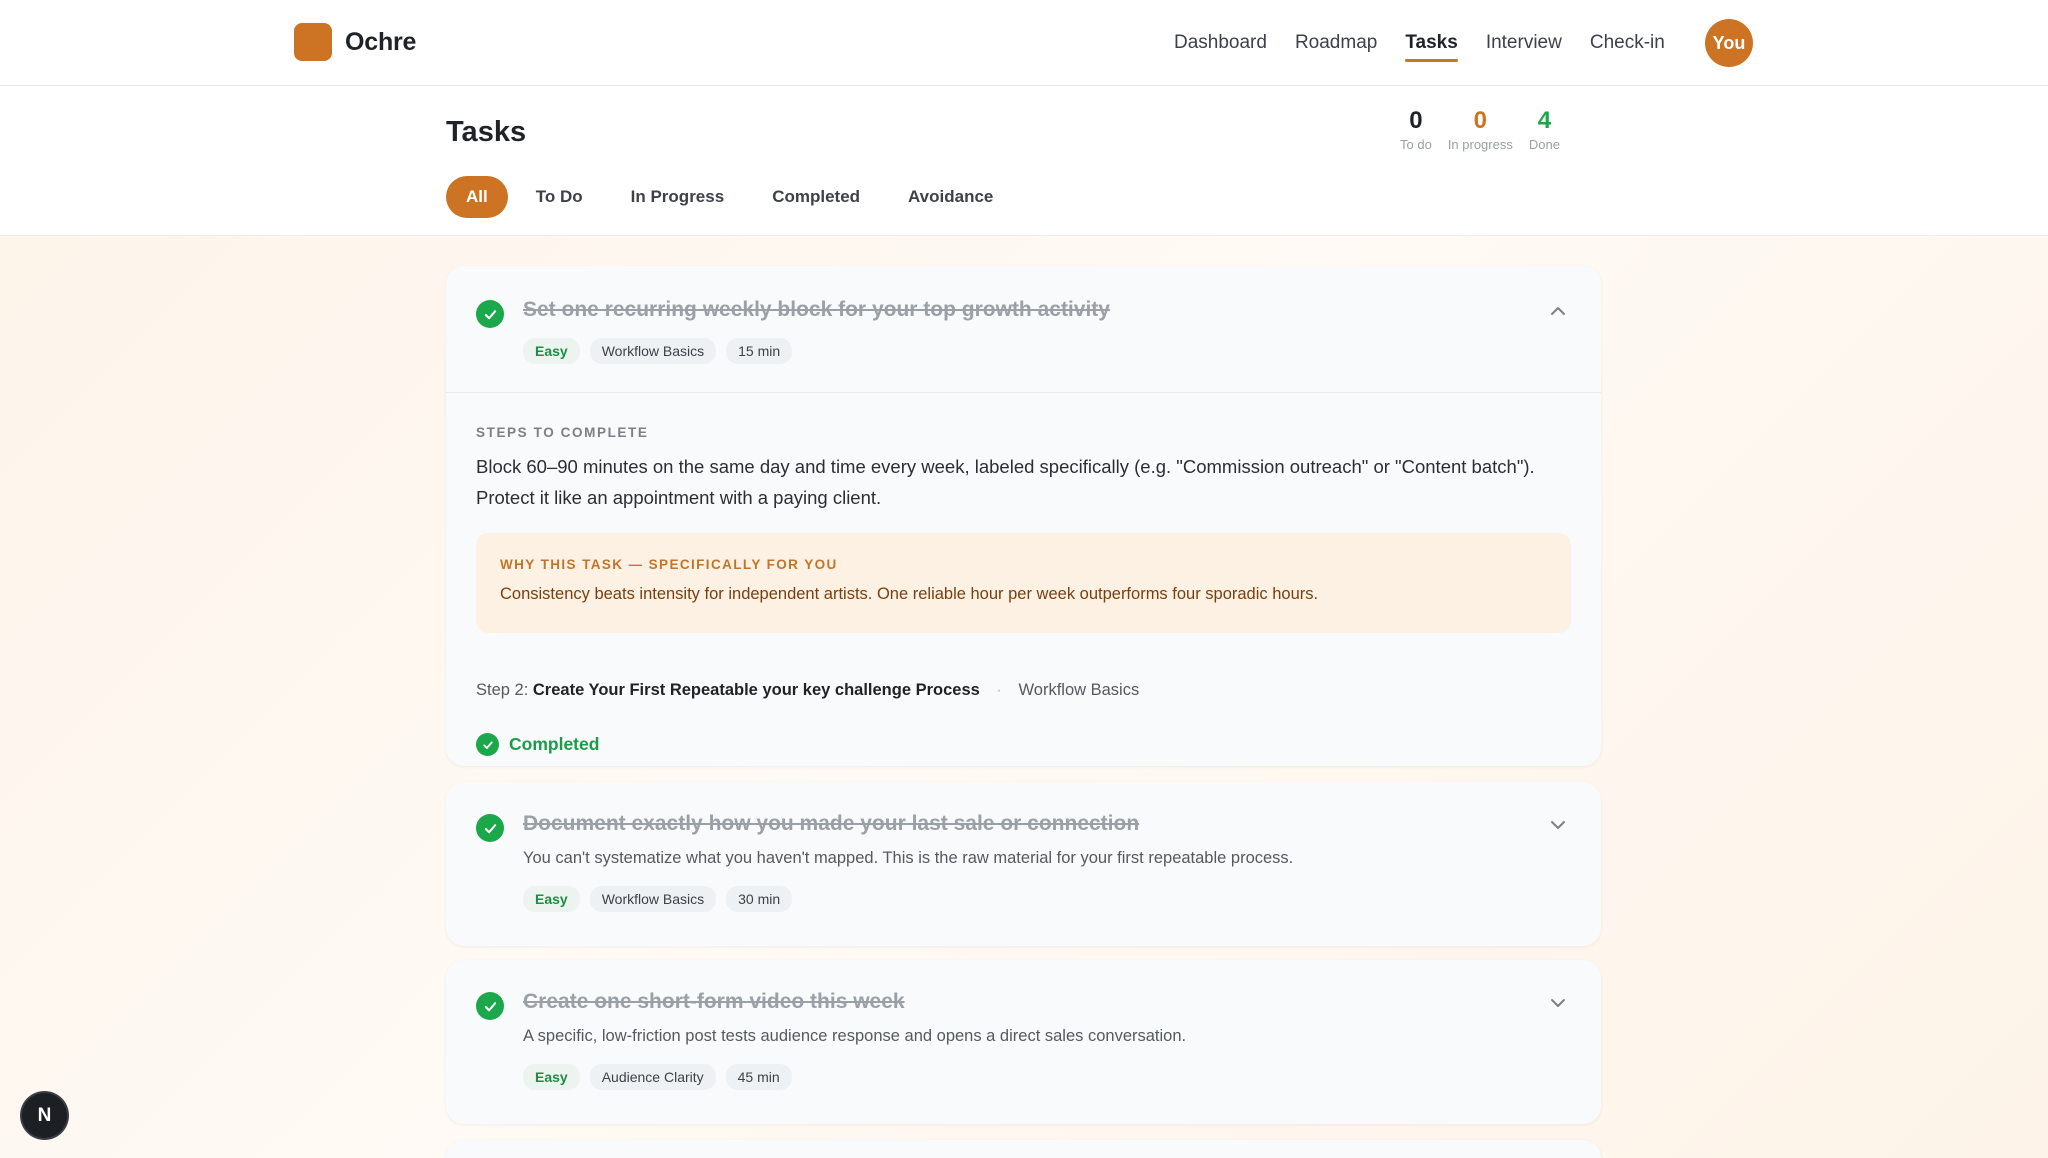 The image size is (2048, 1158). Describe the element at coordinates (1023, 1149) in the screenshot. I see `task-card` at that location.